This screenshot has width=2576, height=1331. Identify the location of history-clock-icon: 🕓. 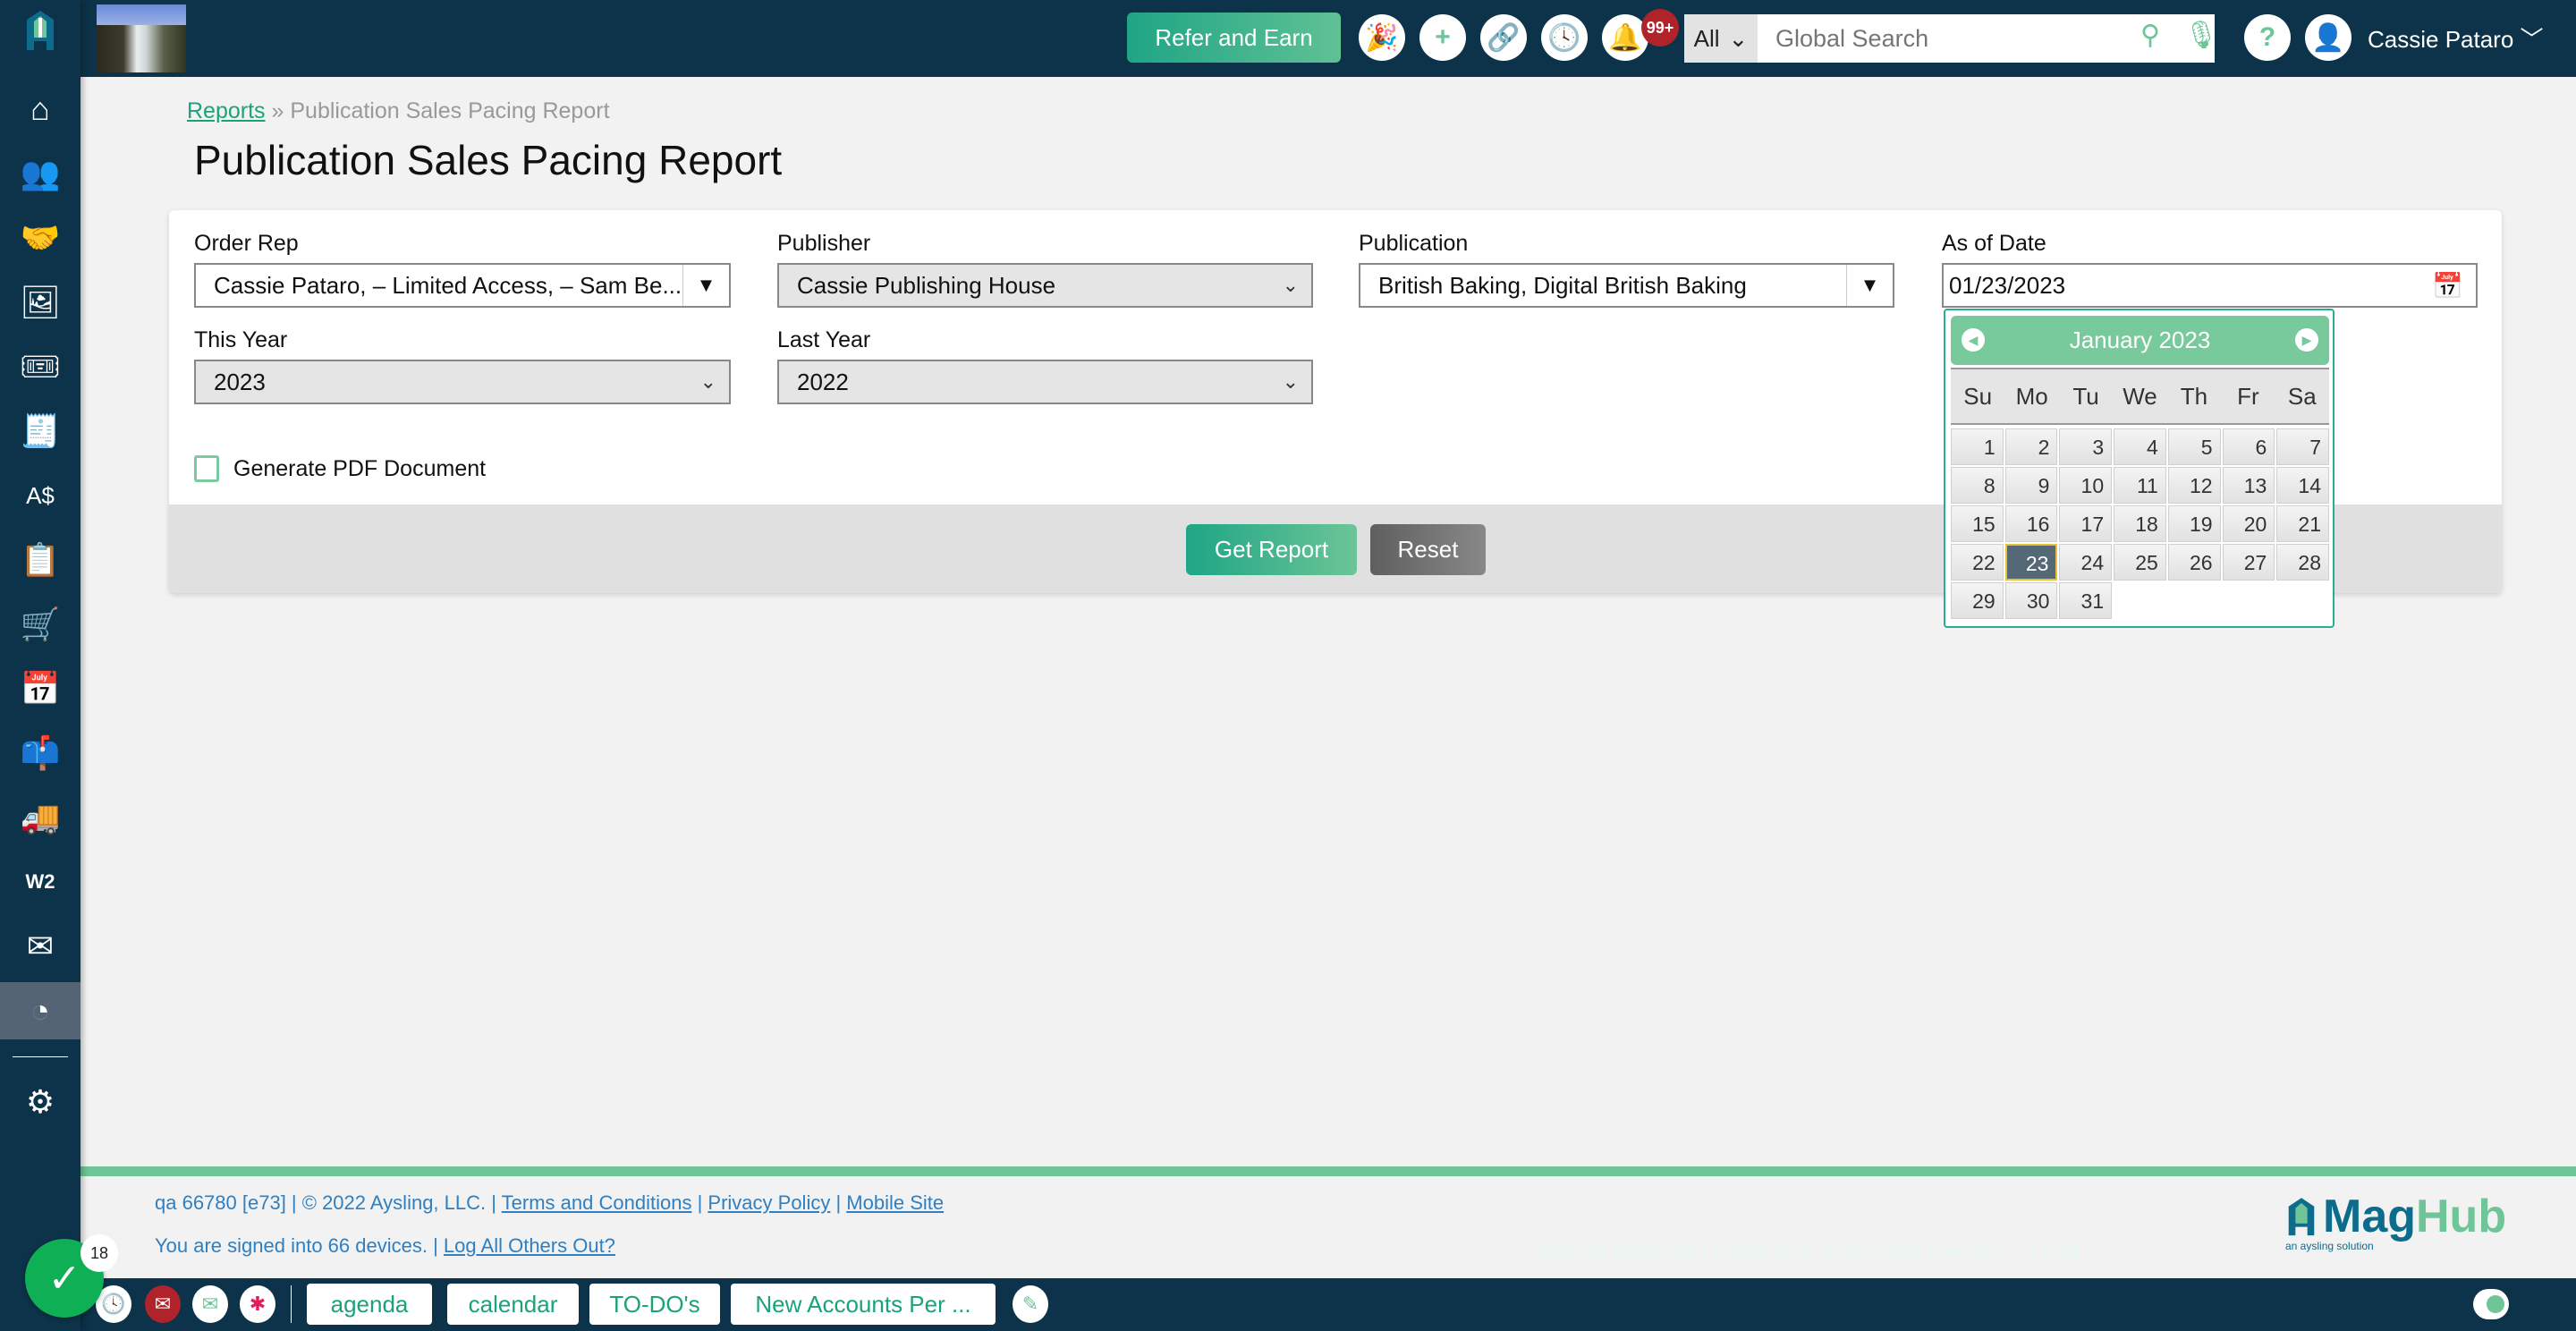
(1564, 37).